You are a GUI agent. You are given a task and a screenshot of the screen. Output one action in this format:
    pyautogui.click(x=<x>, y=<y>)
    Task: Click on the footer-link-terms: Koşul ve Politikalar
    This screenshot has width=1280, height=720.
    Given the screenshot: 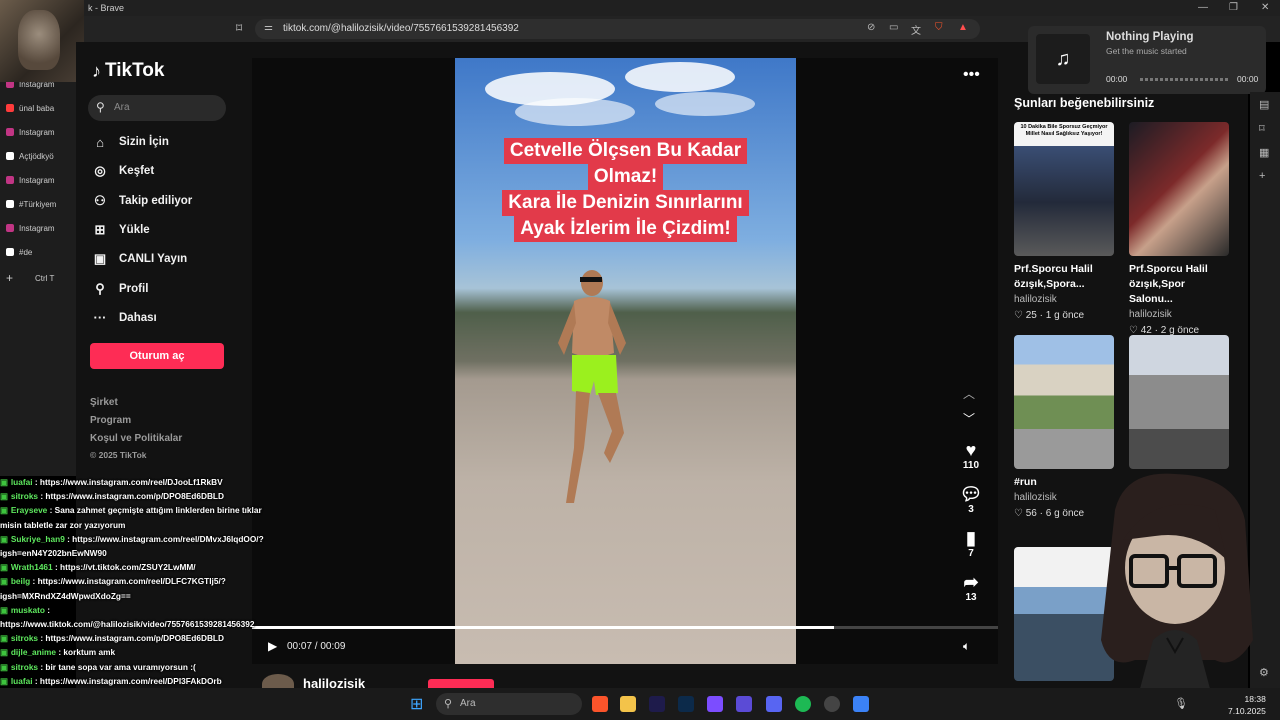 What is the action you would take?
    pyautogui.click(x=136, y=438)
    